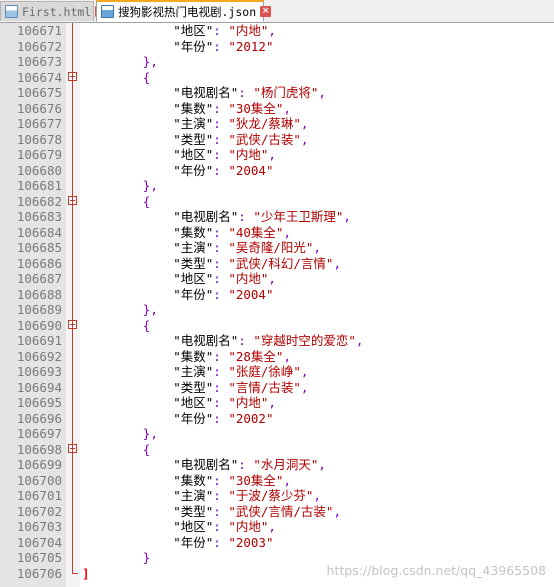 Image resolution: width=554 pixels, height=587 pixels. I want to click on code-line: 106692 "集数": "28集全",, so click(277, 357).